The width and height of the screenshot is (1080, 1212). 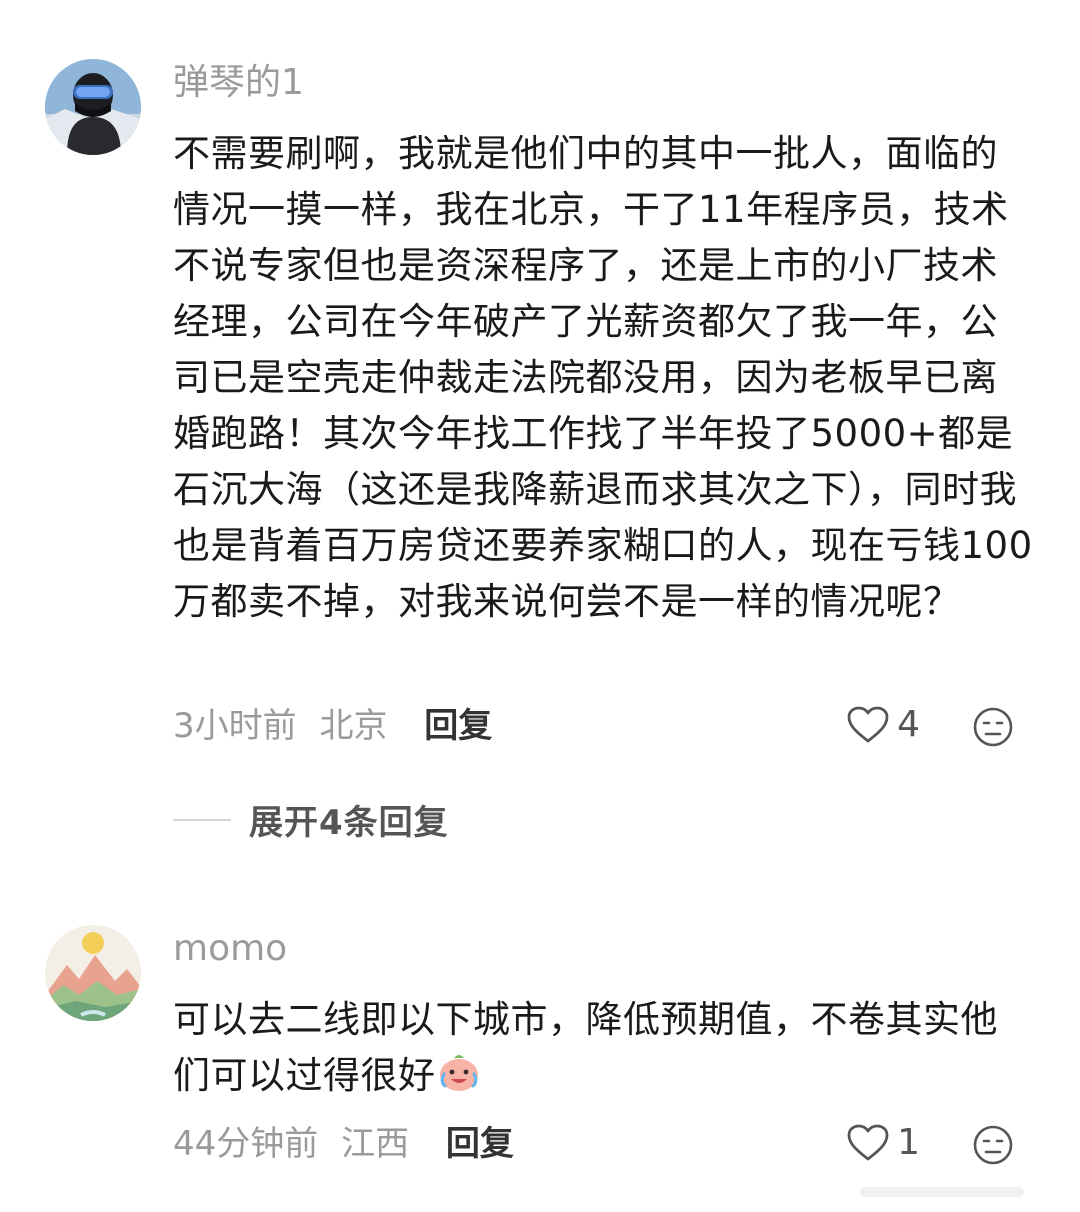 What do you see at coordinates (942, 1192) in the screenshot?
I see `home-indicator` at bounding box center [942, 1192].